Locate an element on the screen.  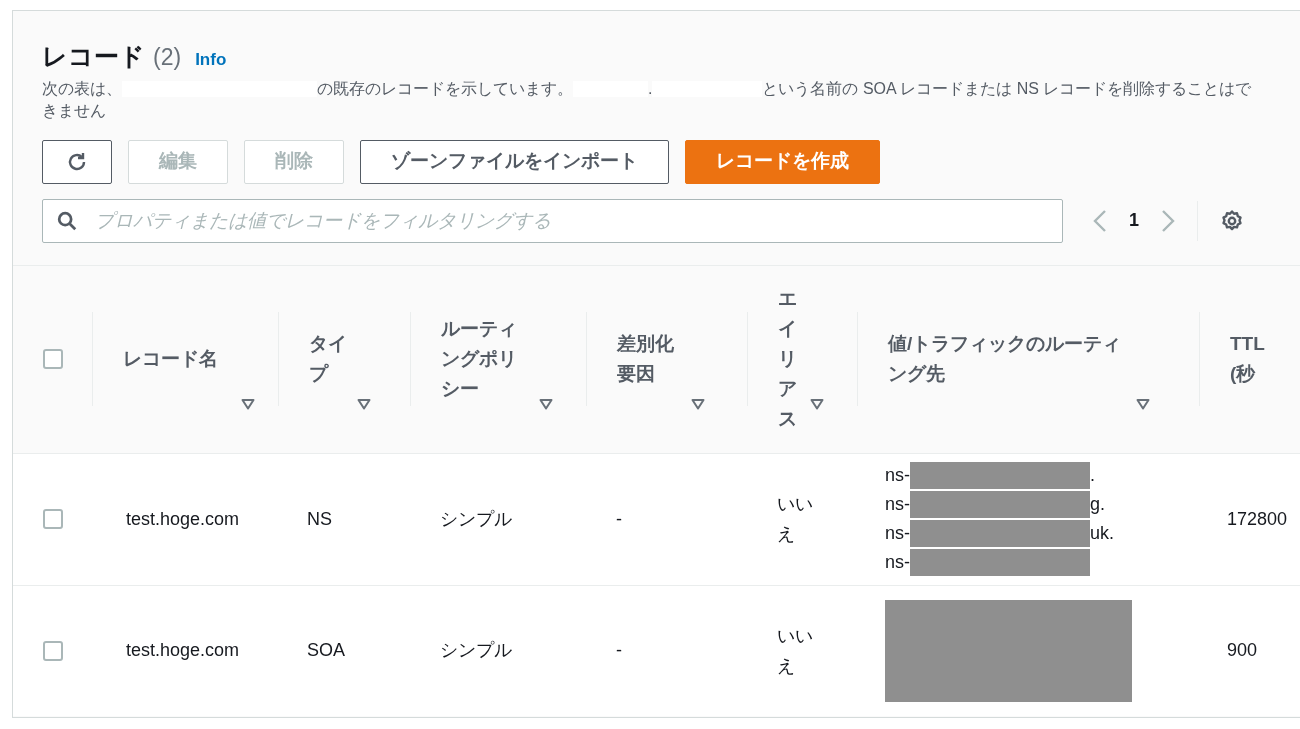
column-header: 差別化要因 is located at coordinates (650, 359).